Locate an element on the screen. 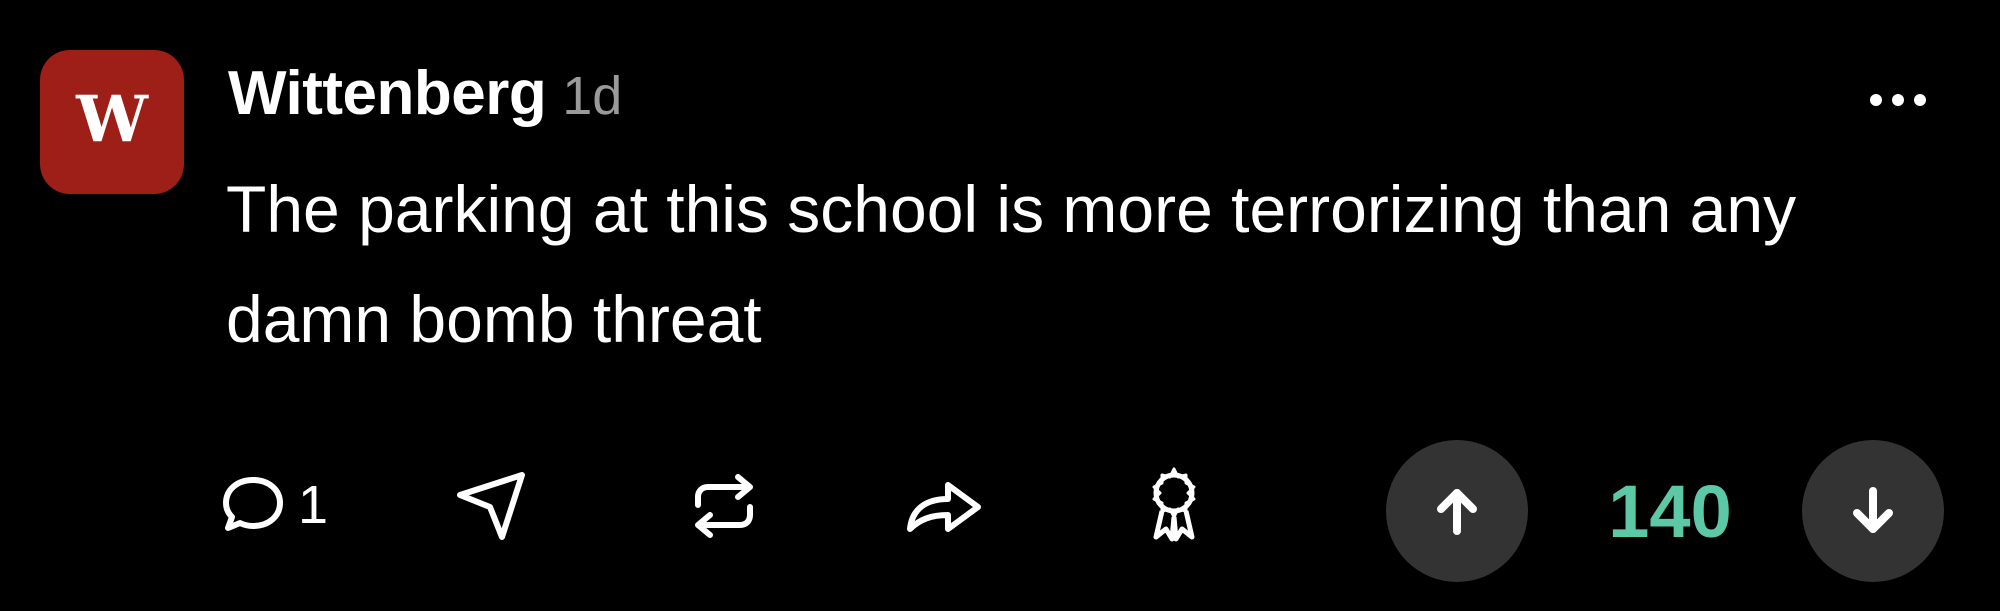 Image resolution: width=2000 pixels, height=611 pixels. award-ribbon-icon is located at coordinates (1174, 504).